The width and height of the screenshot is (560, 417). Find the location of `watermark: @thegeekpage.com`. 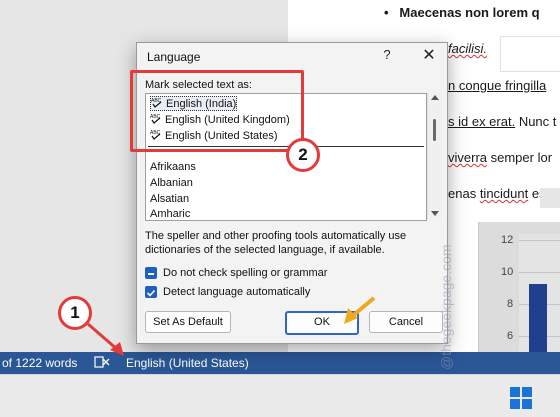

watermark: @thegeekpage.com is located at coordinates (446, 290).